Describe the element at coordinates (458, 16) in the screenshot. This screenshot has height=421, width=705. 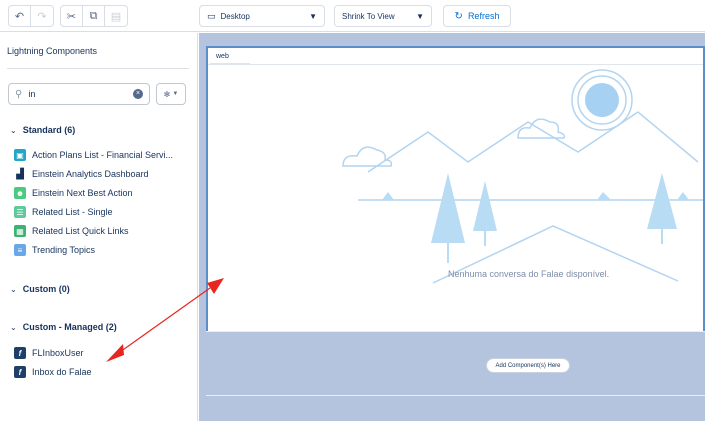
I see `refresh-icon: ↻` at that location.